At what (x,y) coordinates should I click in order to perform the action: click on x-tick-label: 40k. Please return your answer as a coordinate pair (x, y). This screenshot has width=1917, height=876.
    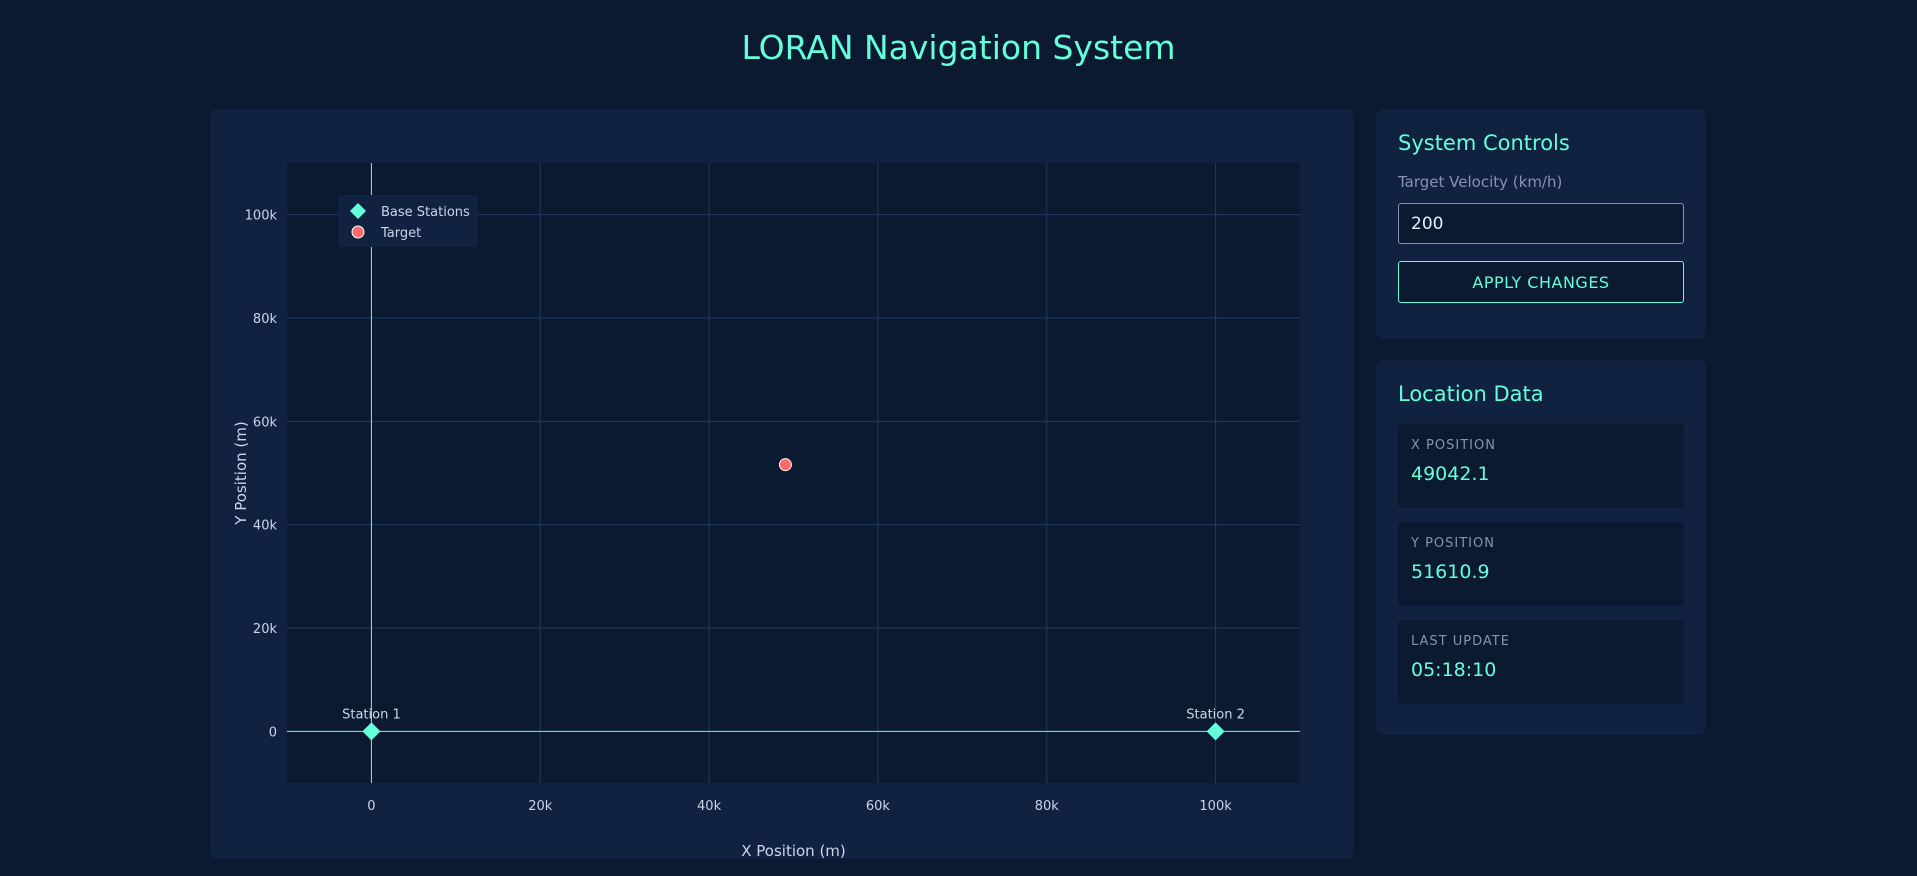
    Looking at the image, I should click on (709, 806).